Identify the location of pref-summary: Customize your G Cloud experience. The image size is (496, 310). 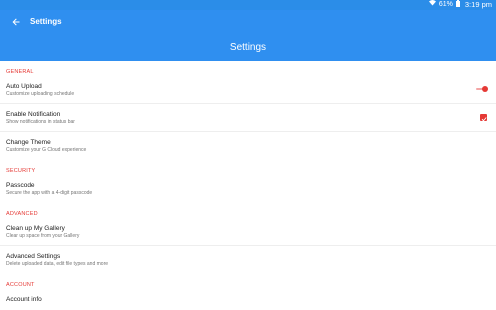
(46, 150).